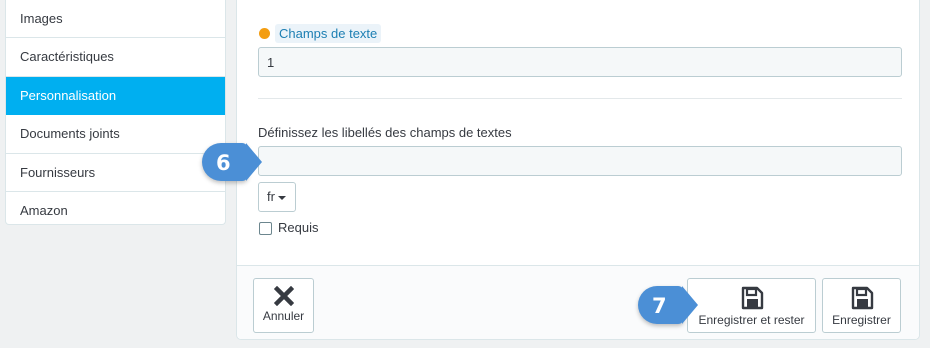 The height and width of the screenshot is (348, 930). Describe the element at coordinates (580, 161) in the screenshot. I see `text-field-label-input` at that location.